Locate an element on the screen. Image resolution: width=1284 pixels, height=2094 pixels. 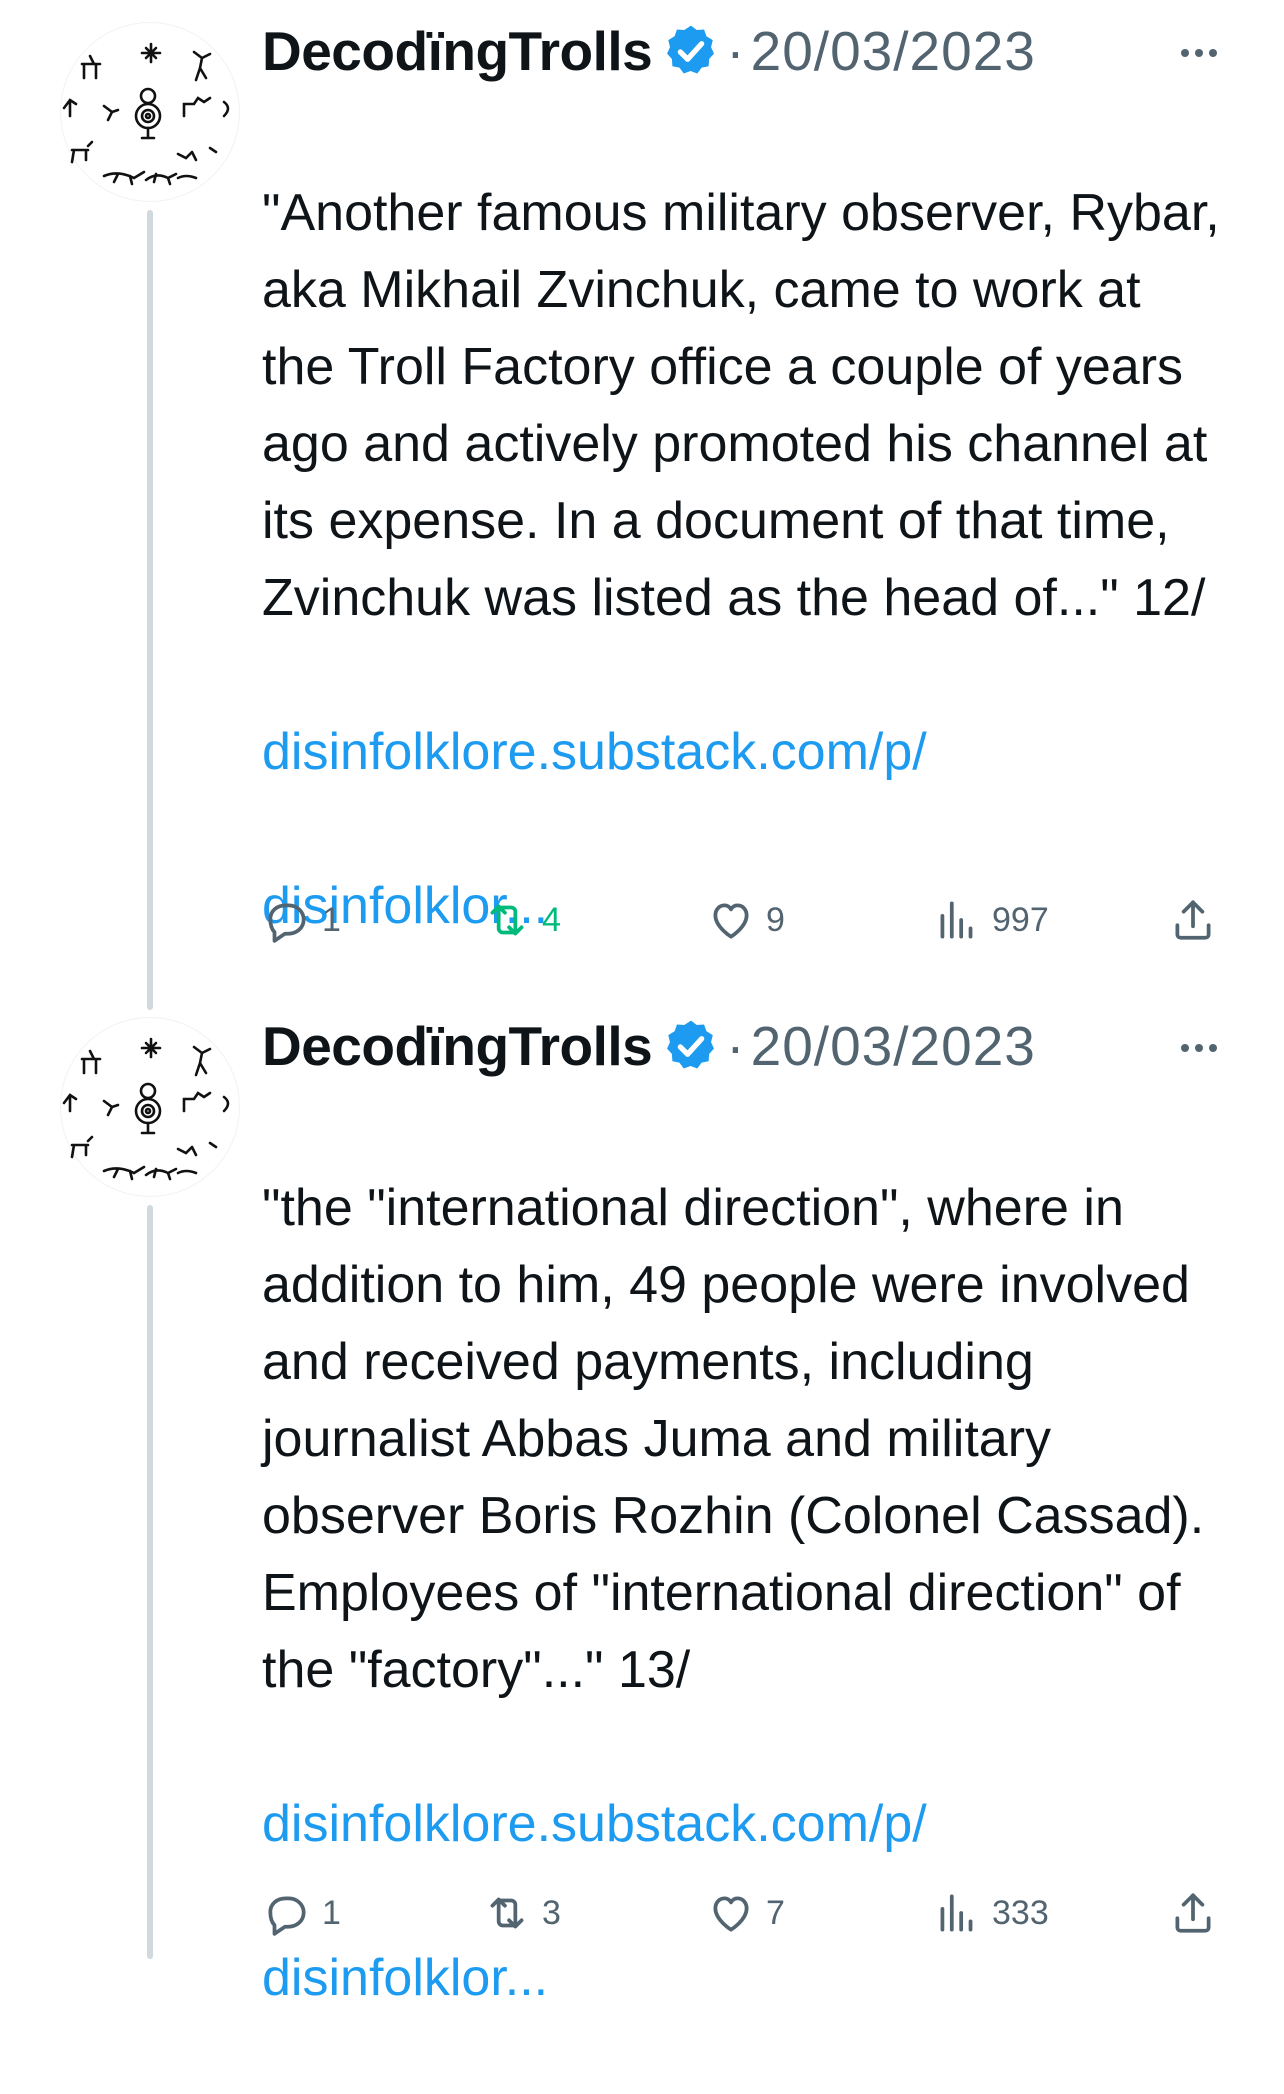
retweet-button: 3 is located at coordinates (521, 1913).